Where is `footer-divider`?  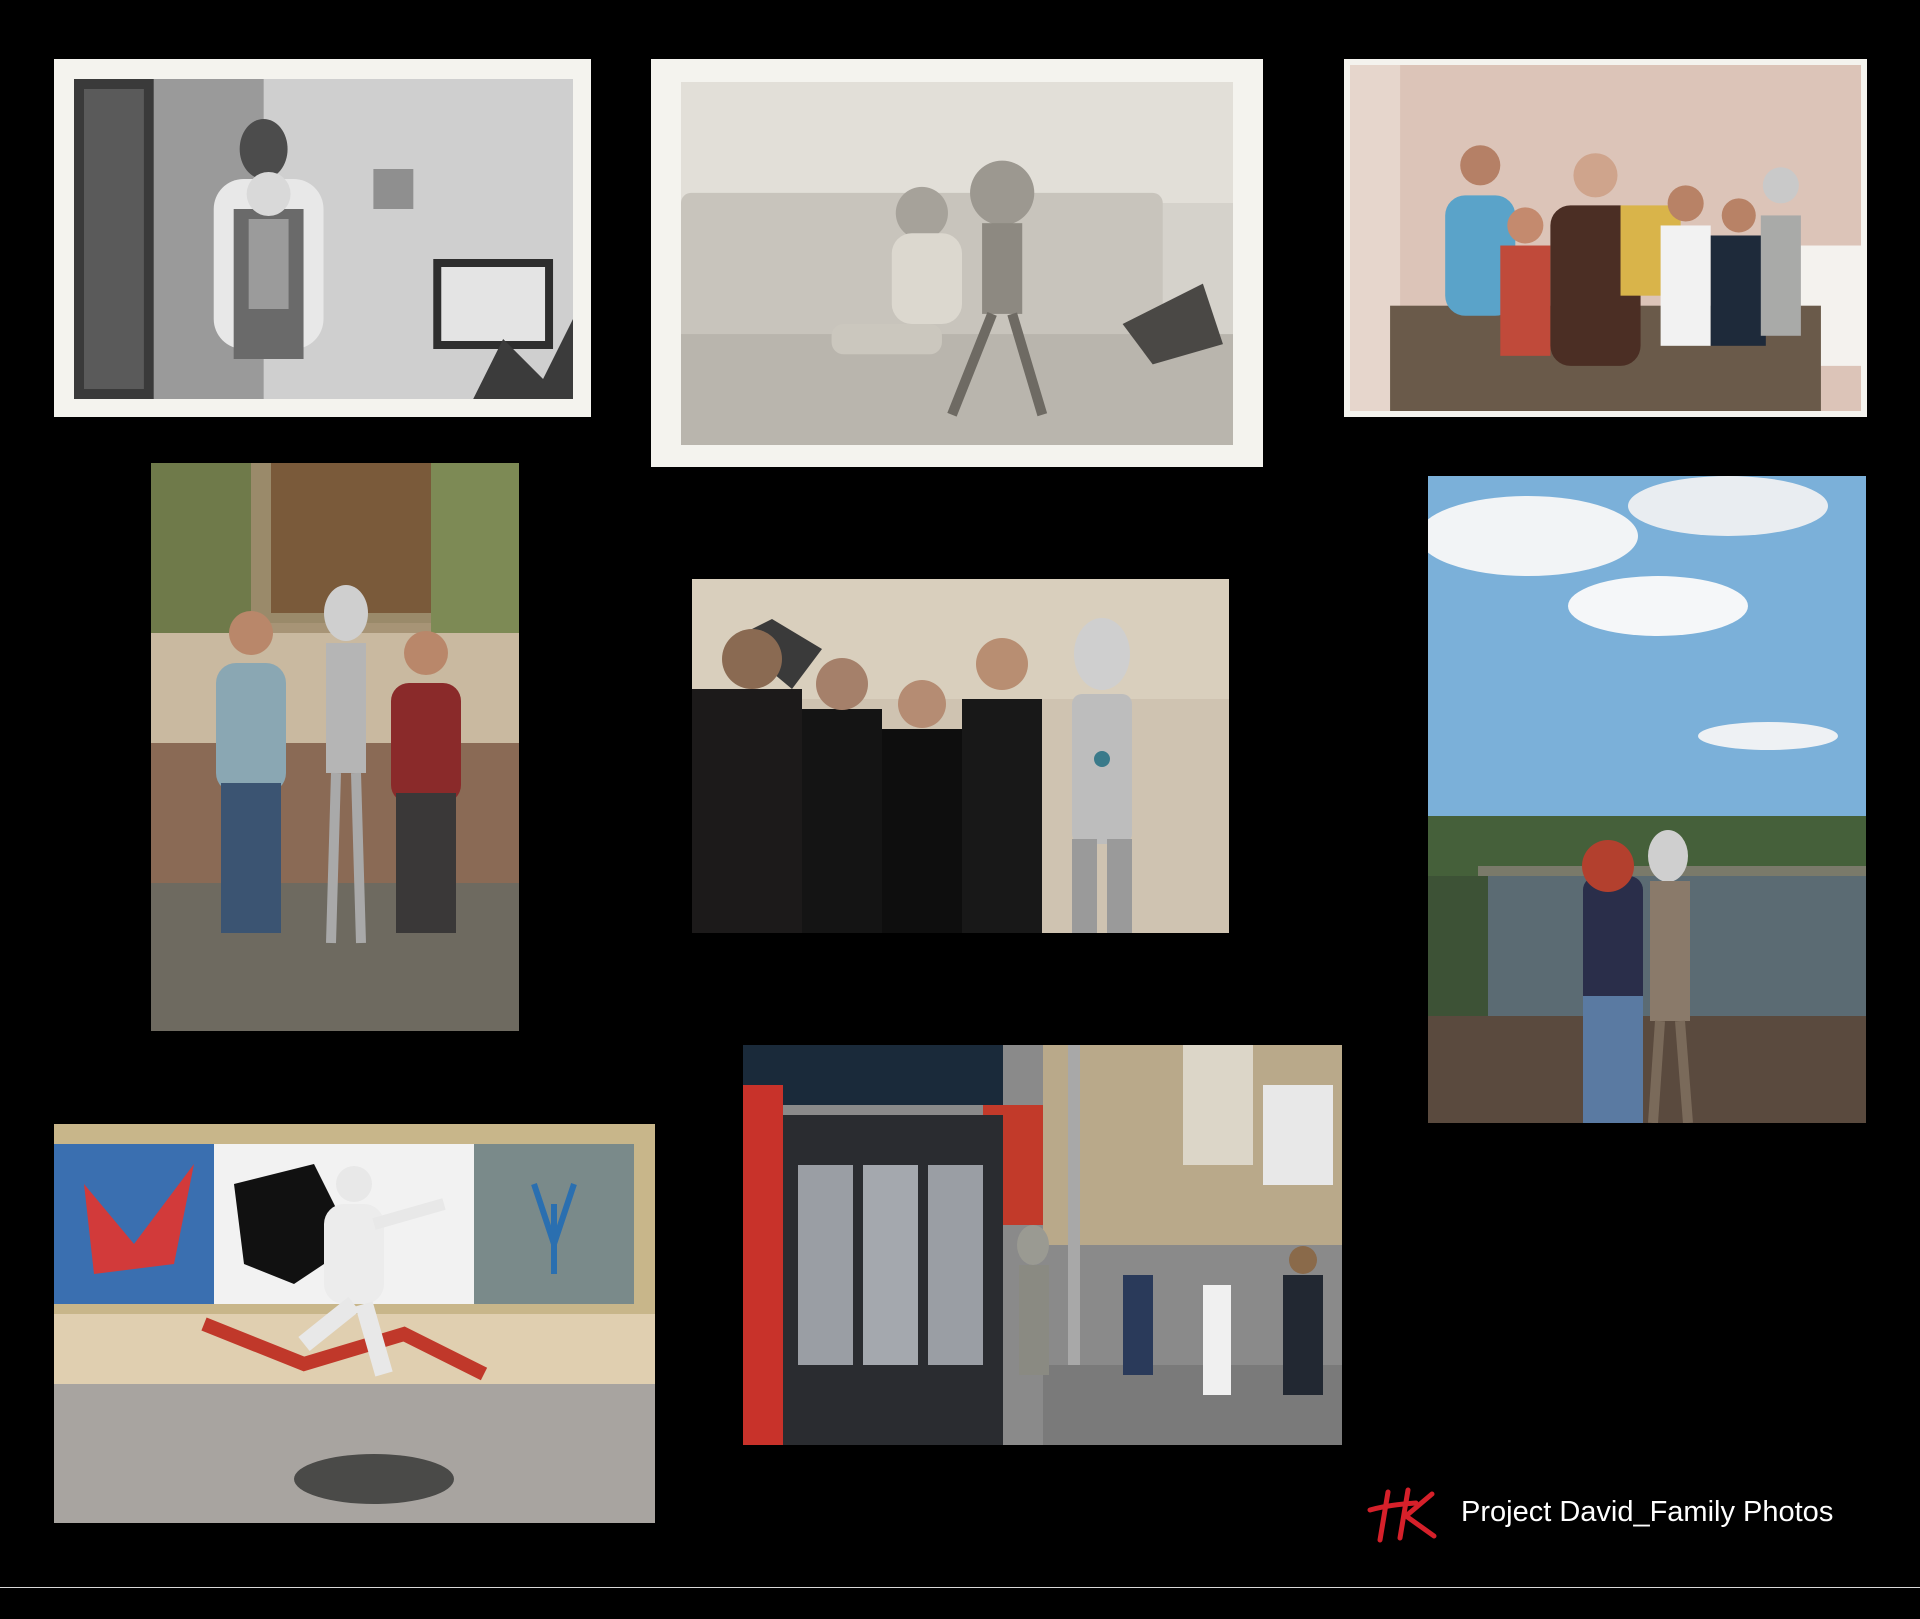
footer-divider is located at coordinates (960, 1587).